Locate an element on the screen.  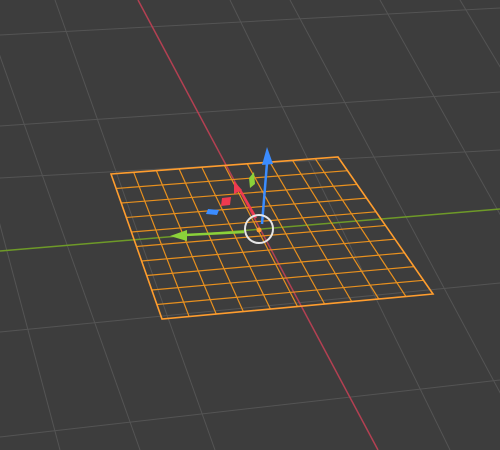
z-axis-arrow-icon is located at coordinates (267, 156).